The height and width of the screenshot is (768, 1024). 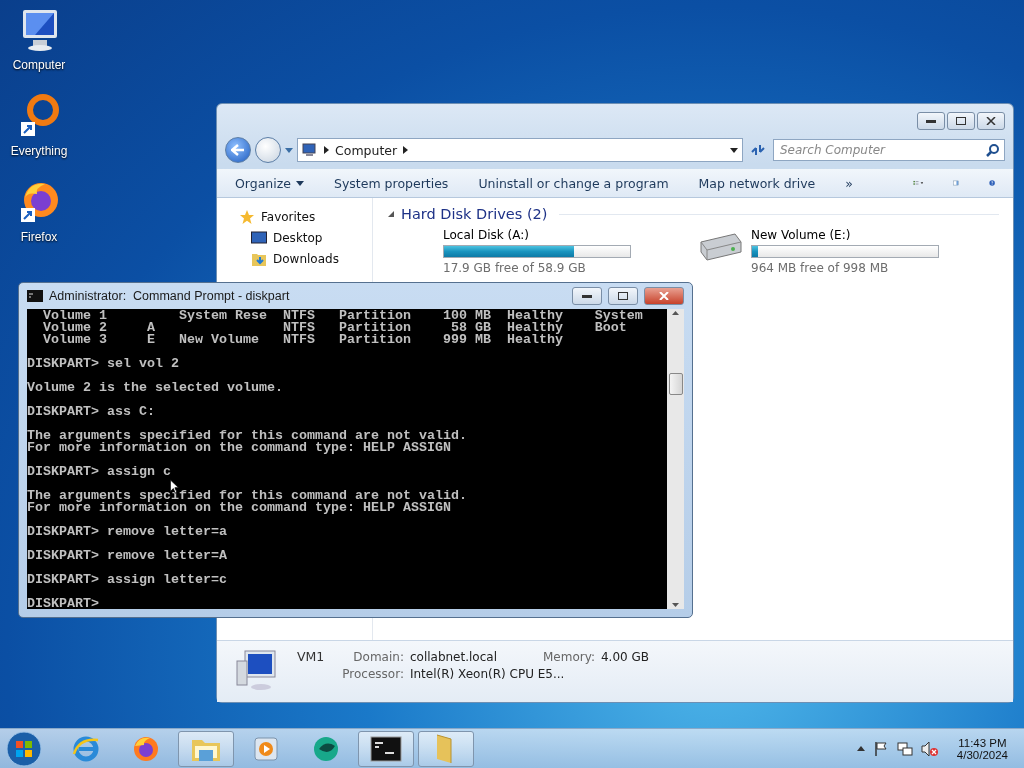 I want to click on clock: 11:43 PM 4/30/2024, so click(x=982, y=748).